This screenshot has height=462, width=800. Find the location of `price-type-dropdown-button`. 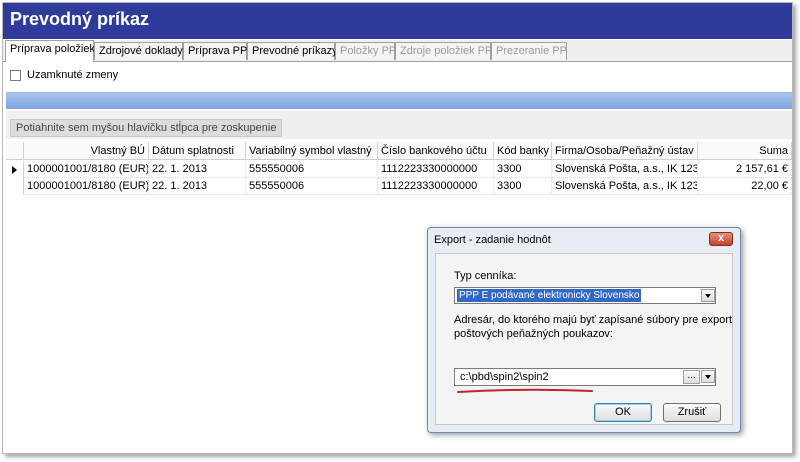

price-type-dropdown-button is located at coordinates (708, 295).